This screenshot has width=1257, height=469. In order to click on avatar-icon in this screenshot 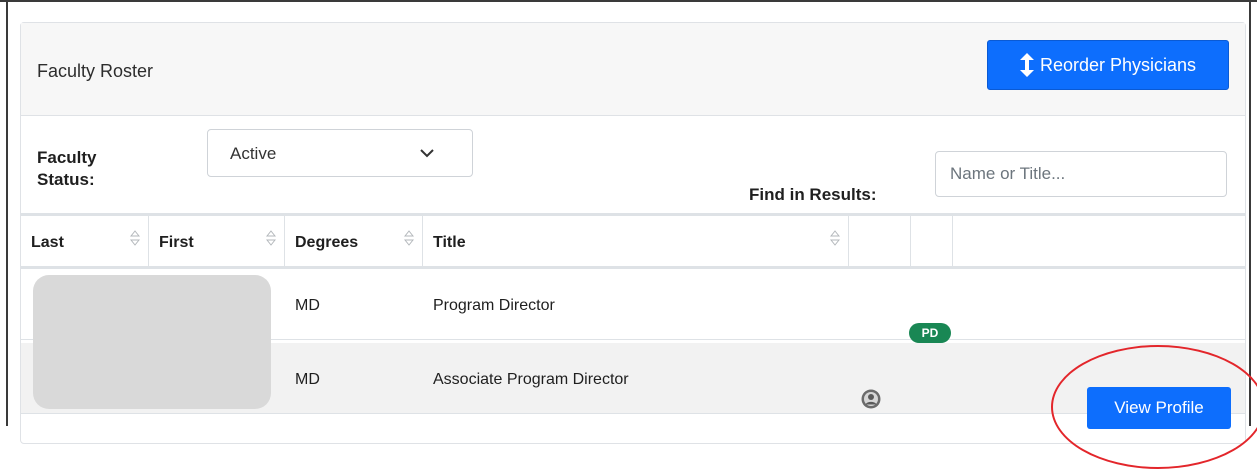, I will do `click(871, 399)`.